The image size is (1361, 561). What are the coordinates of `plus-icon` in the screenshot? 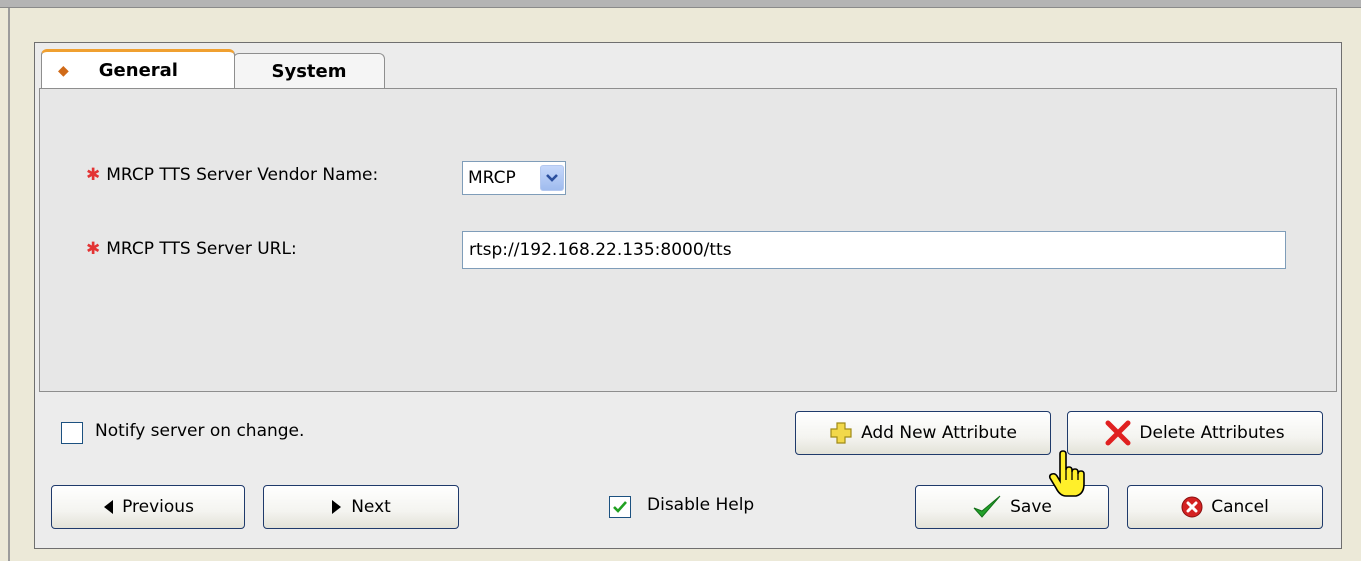 It's located at (841, 433).